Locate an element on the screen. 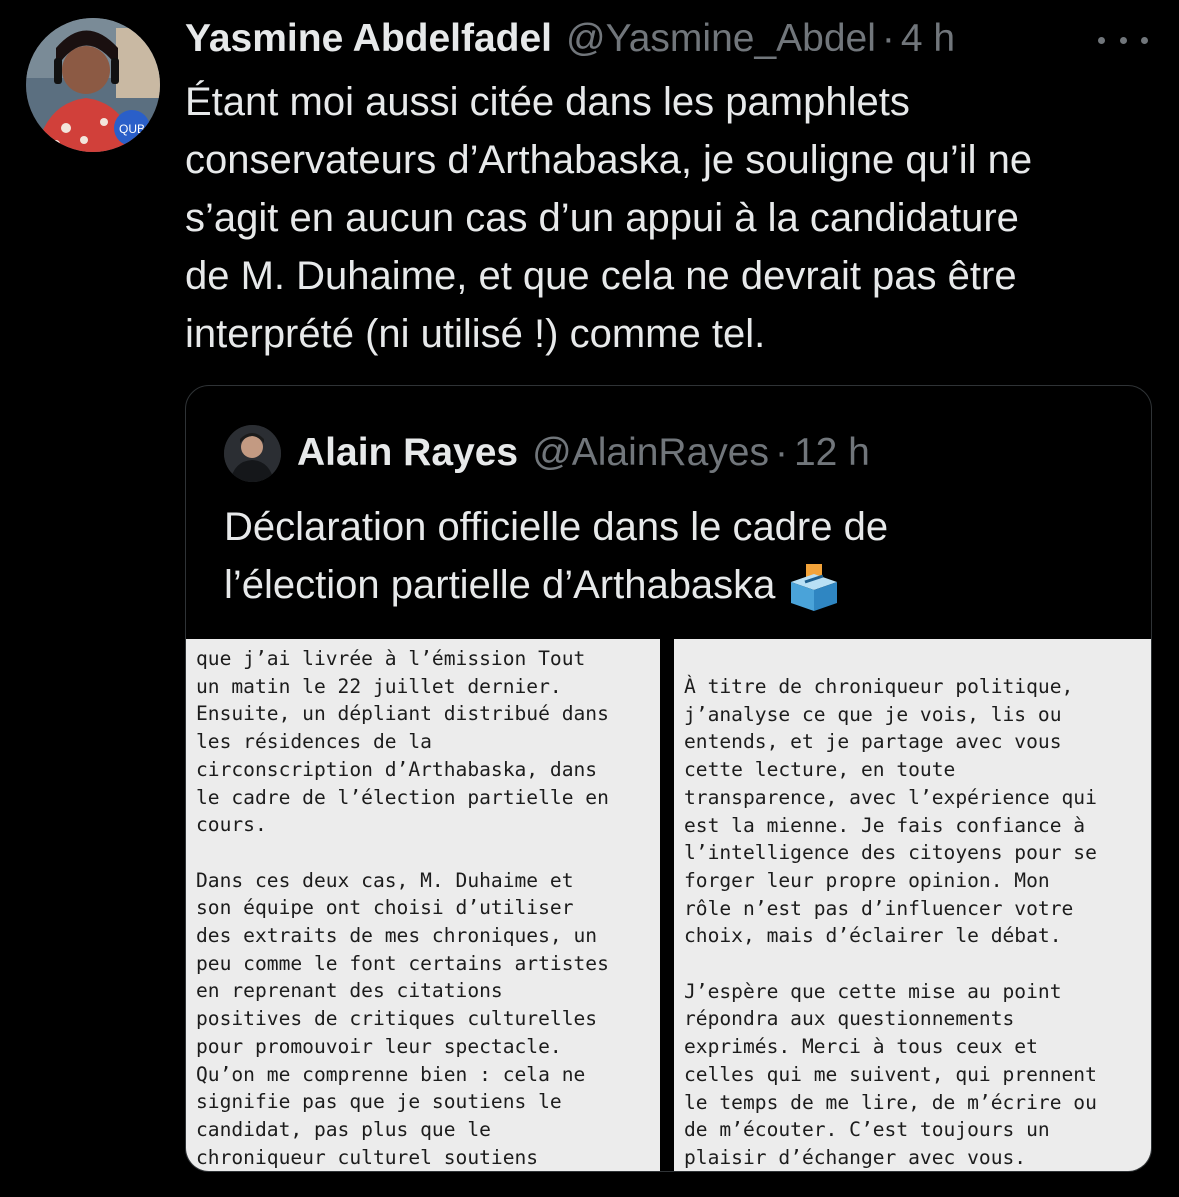  document-line: l’intelligence des citoyens pour se is located at coordinates (890, 853).